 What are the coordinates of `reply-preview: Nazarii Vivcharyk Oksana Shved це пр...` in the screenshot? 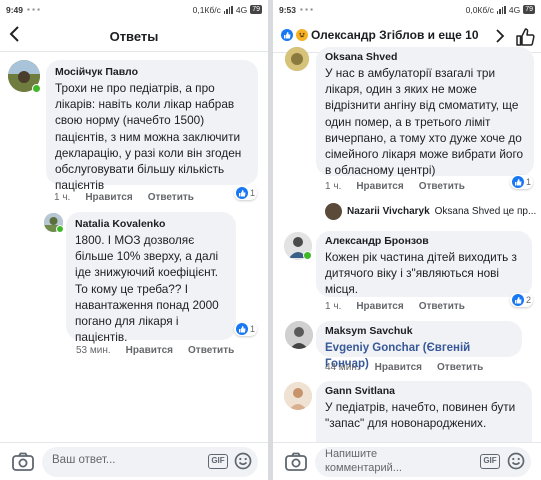 It's located at (430, 211).